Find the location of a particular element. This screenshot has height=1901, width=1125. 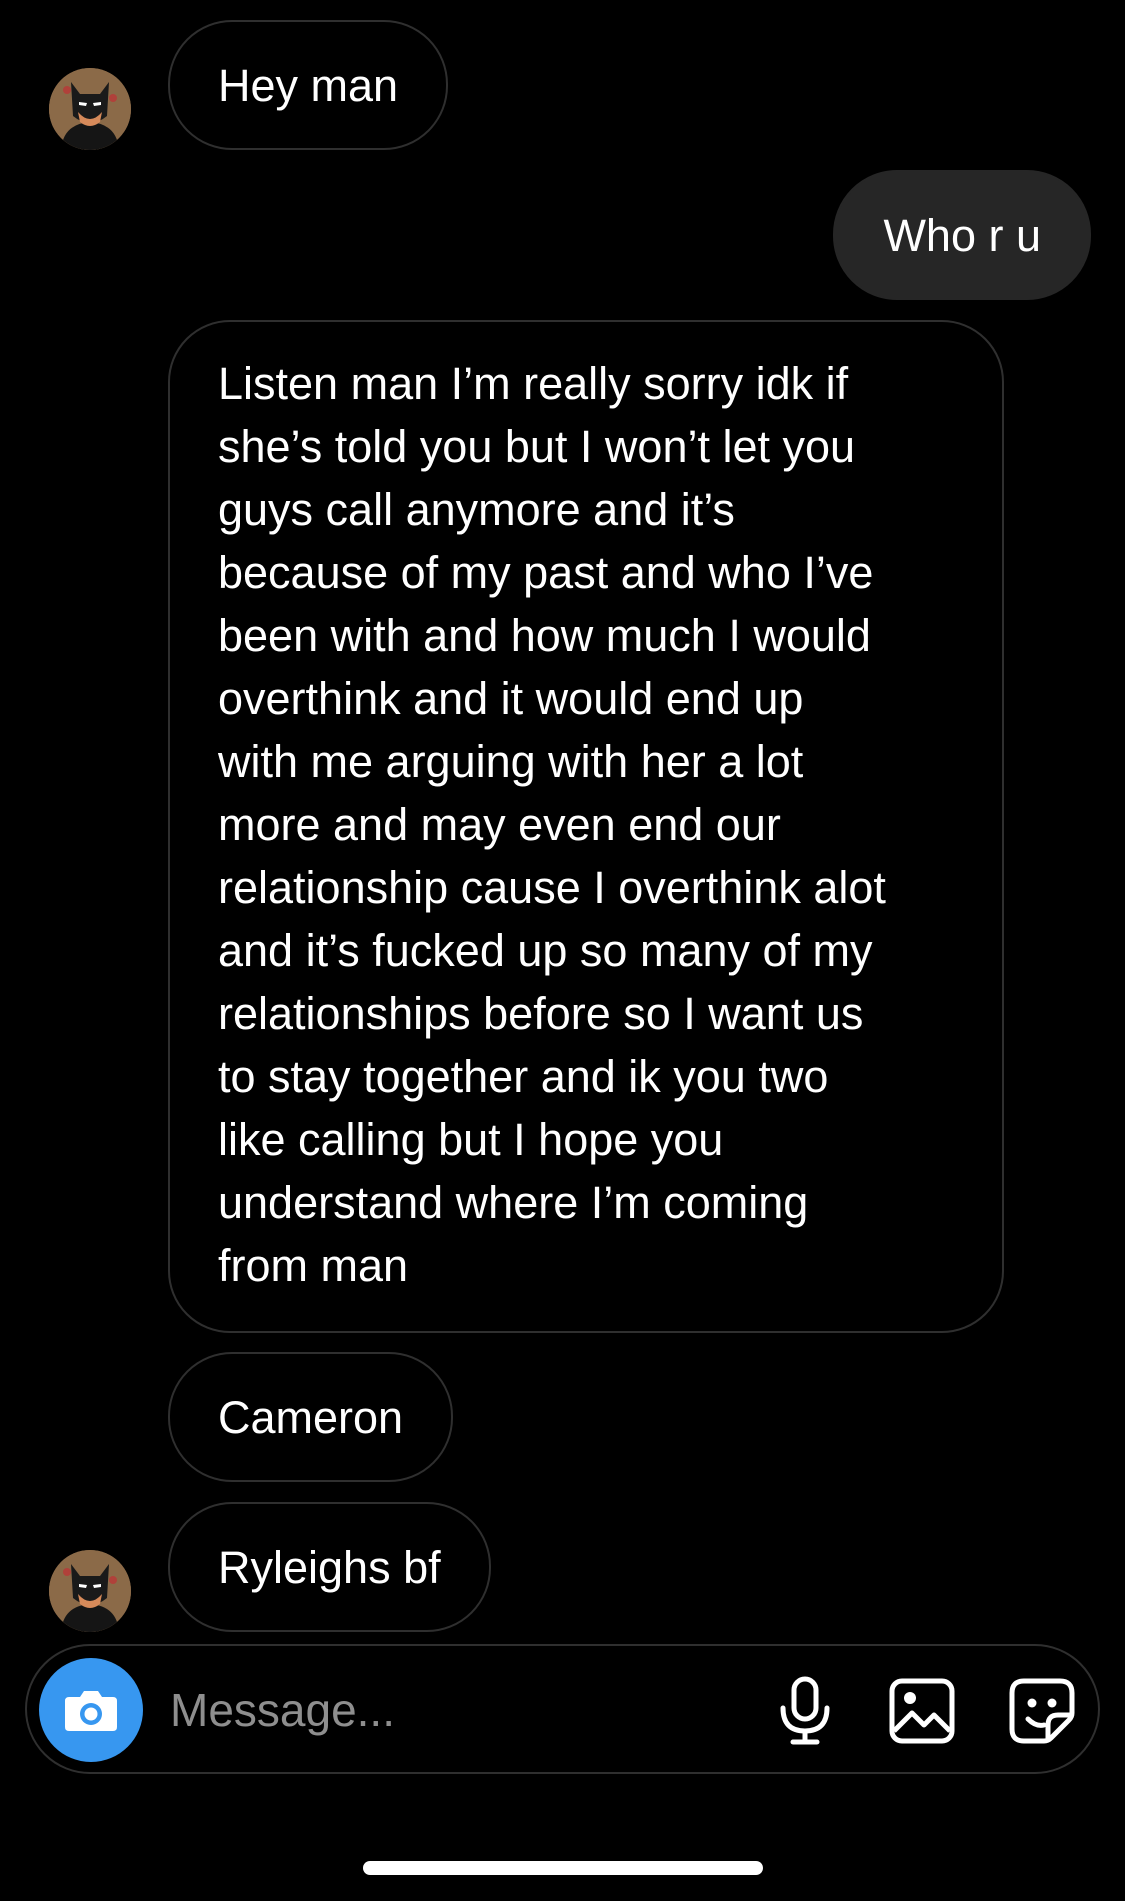

sticker-icon is located at coordinates (1042, 1711).